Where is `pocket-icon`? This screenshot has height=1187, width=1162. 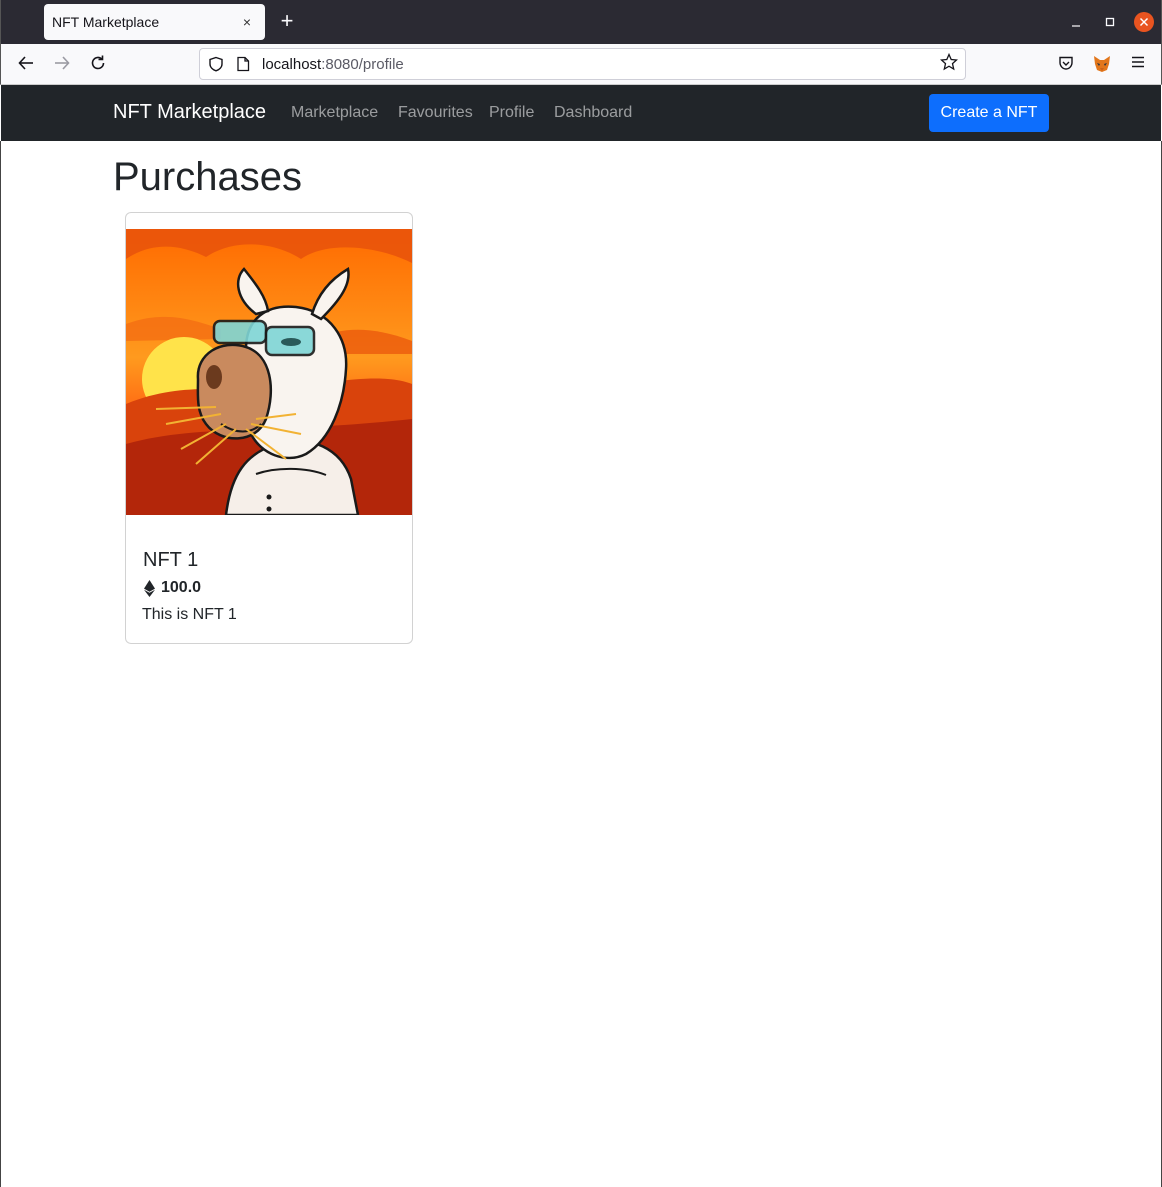
pocket-icon is located at coordinates (1066, 65).